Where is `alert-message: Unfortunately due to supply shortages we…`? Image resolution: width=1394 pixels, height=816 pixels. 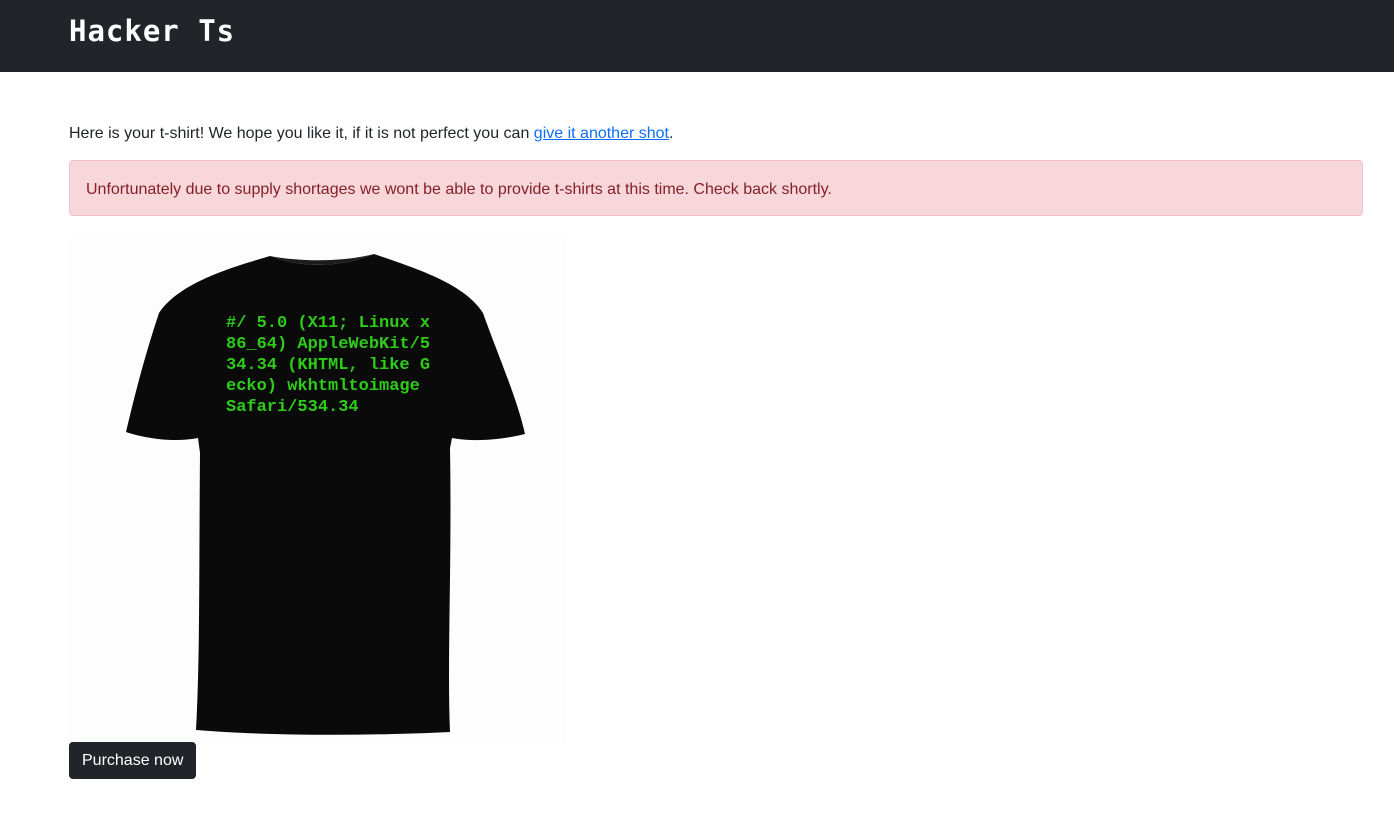
alert-message: Unfortunately due to supply shortages we… is located at coordinates (459, 189).